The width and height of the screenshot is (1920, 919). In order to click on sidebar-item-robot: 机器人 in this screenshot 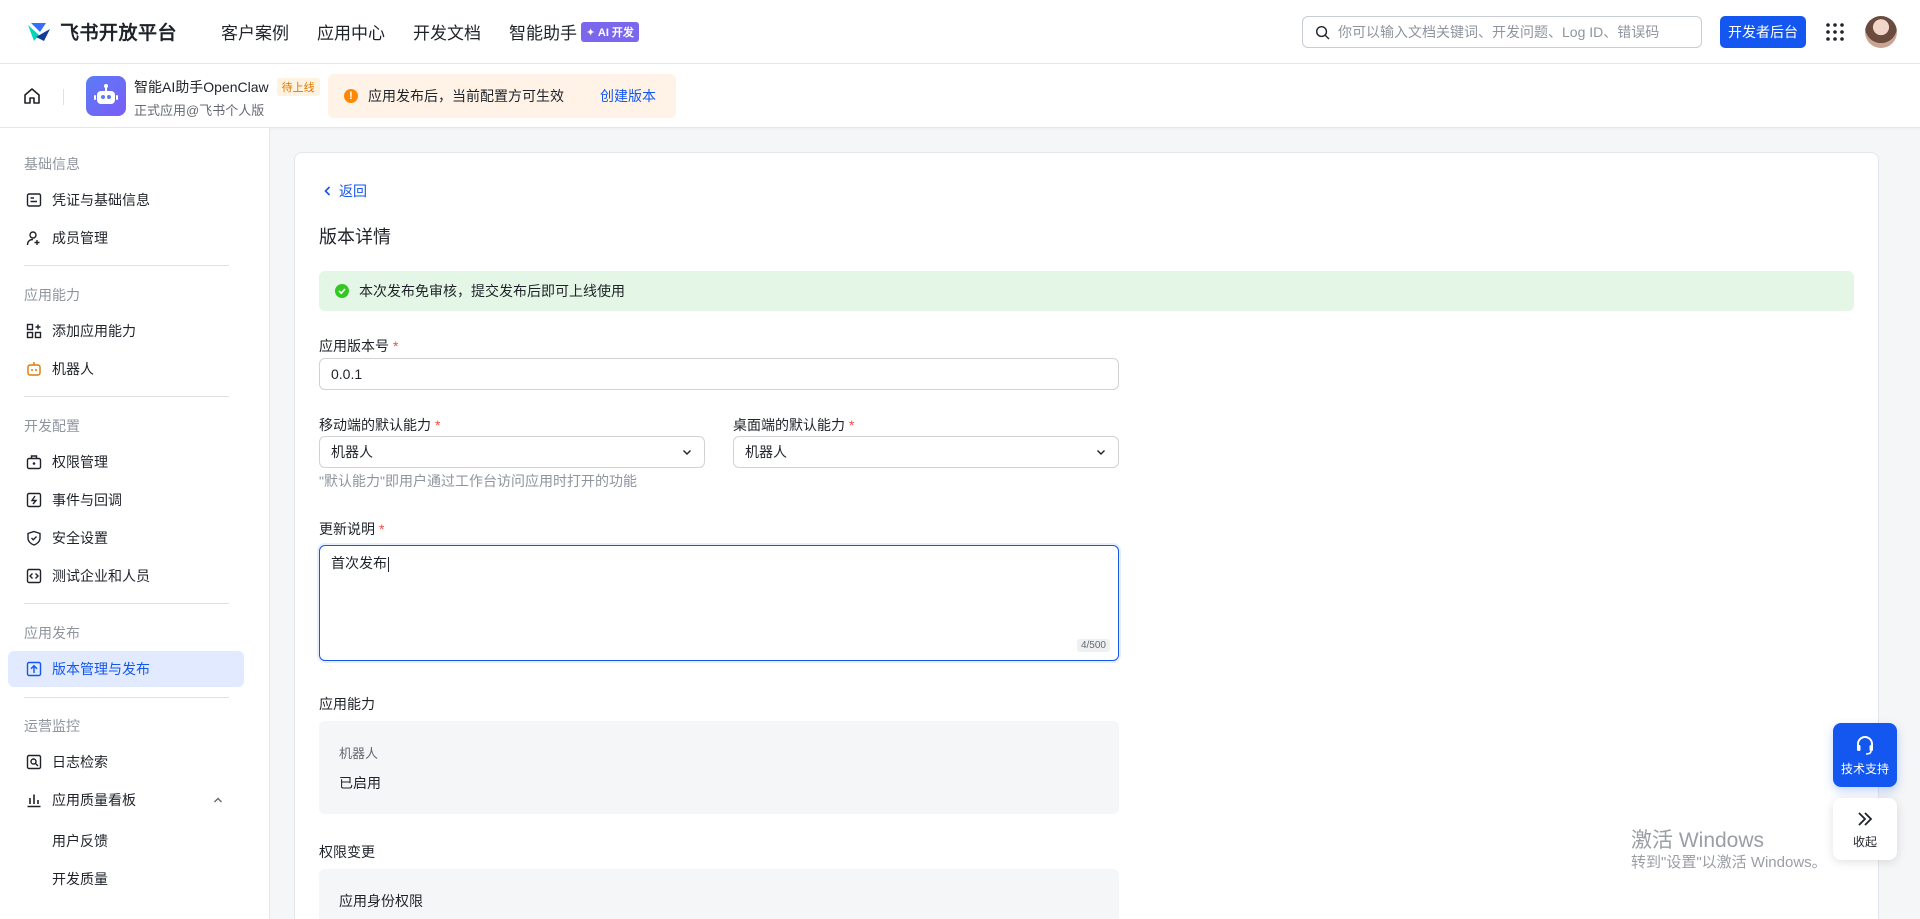, I will do `click(126, 369)`.